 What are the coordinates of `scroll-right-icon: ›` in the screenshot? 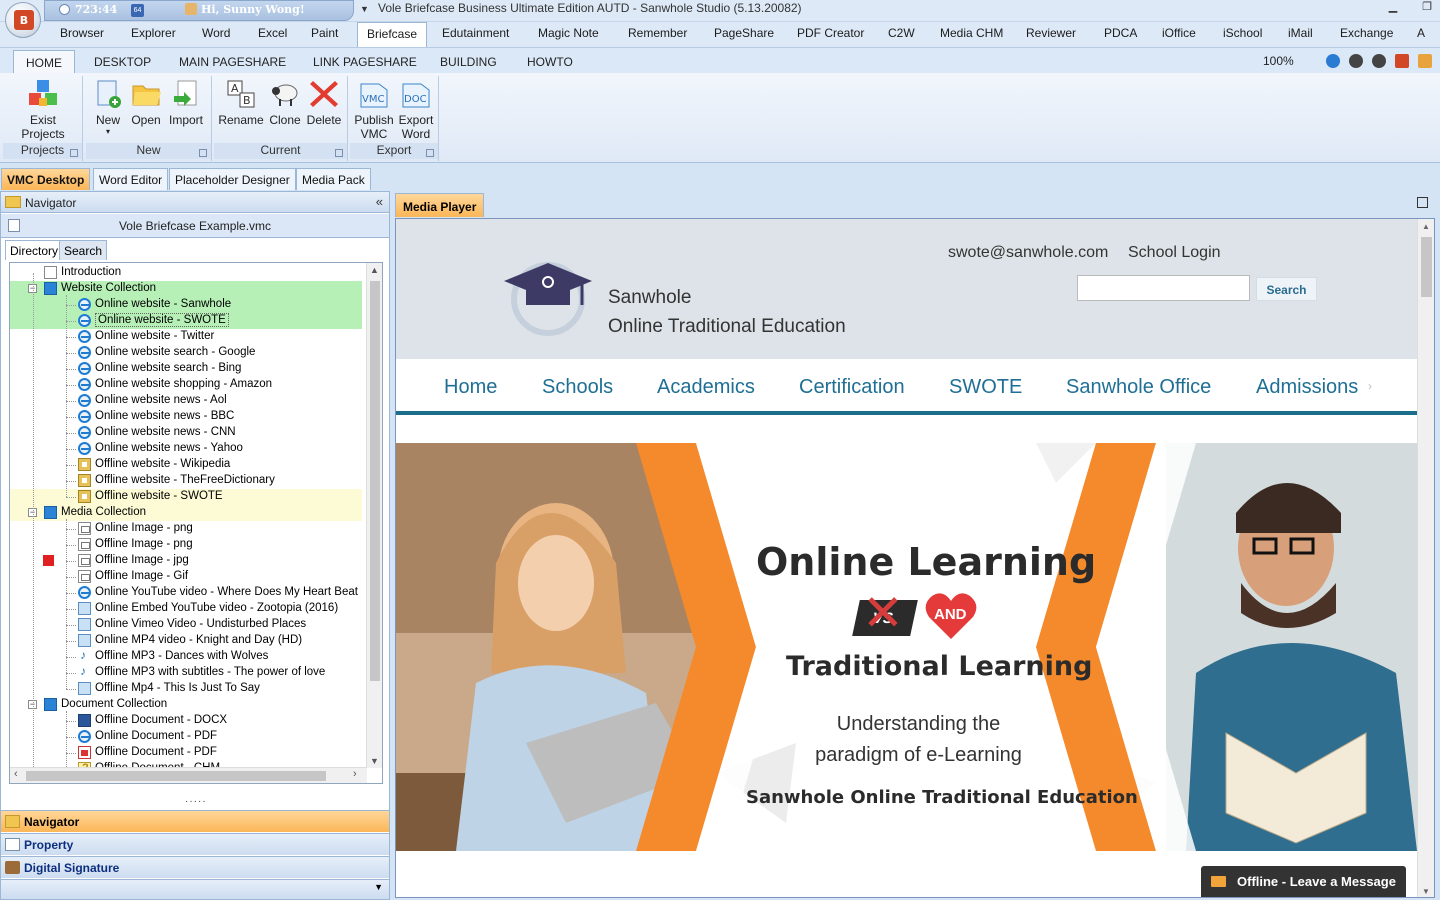 It's located at (355, 774).